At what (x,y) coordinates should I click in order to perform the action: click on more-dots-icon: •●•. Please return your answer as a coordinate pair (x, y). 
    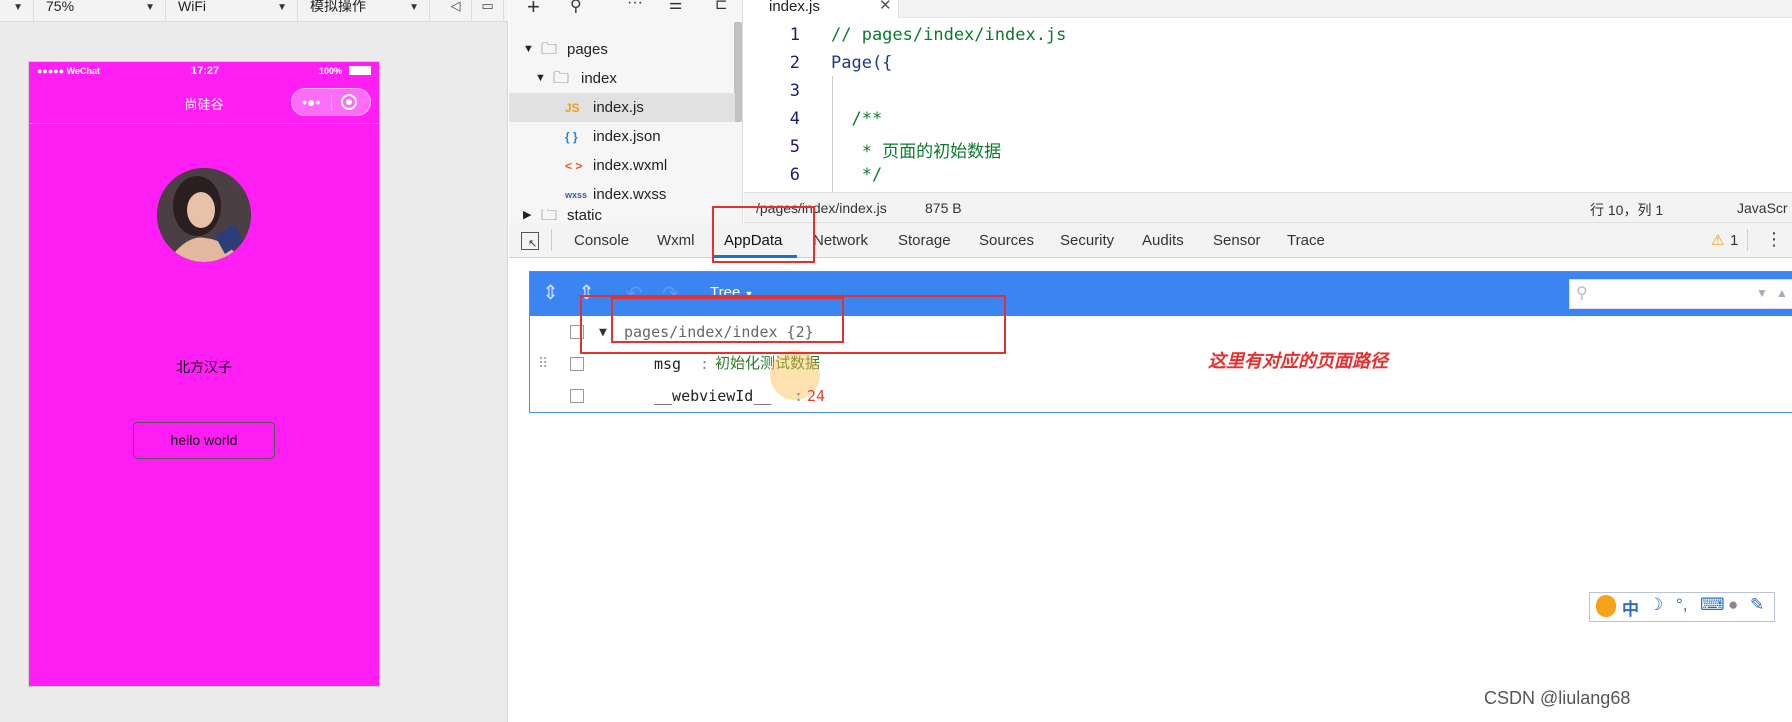
    Looking at the image, I should click on (311, 102).